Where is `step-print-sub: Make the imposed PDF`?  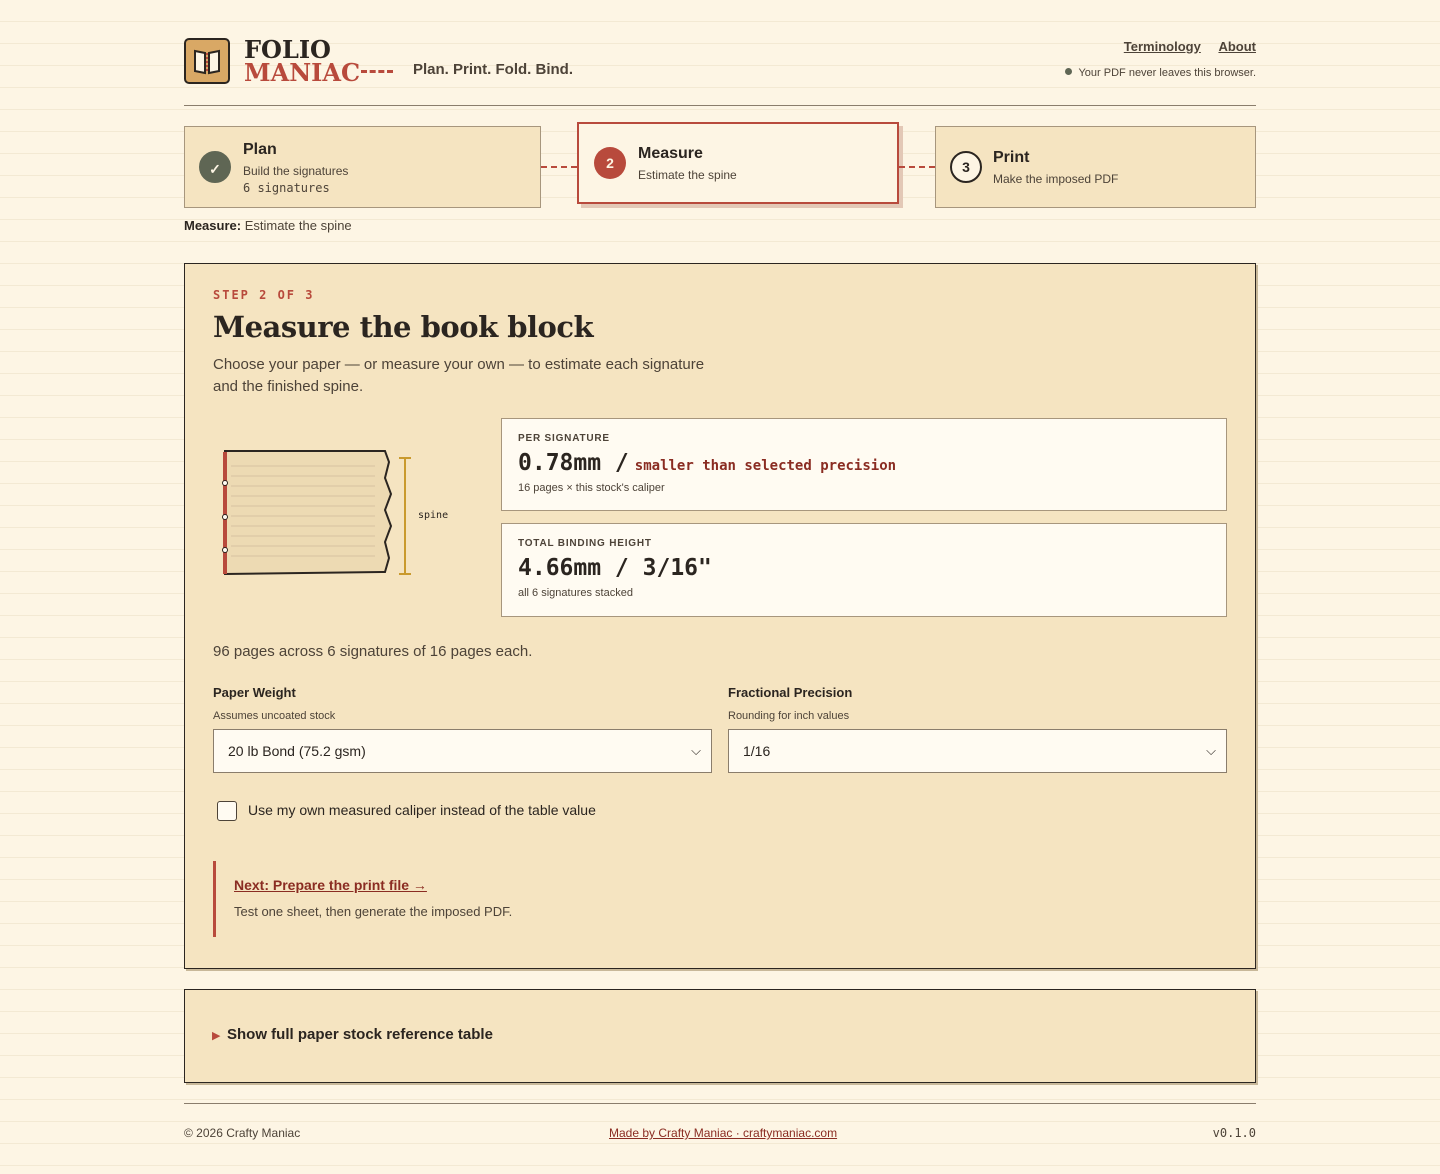
step-print-sub: Make the imposed PDF is located at coordinates (1056, 179).